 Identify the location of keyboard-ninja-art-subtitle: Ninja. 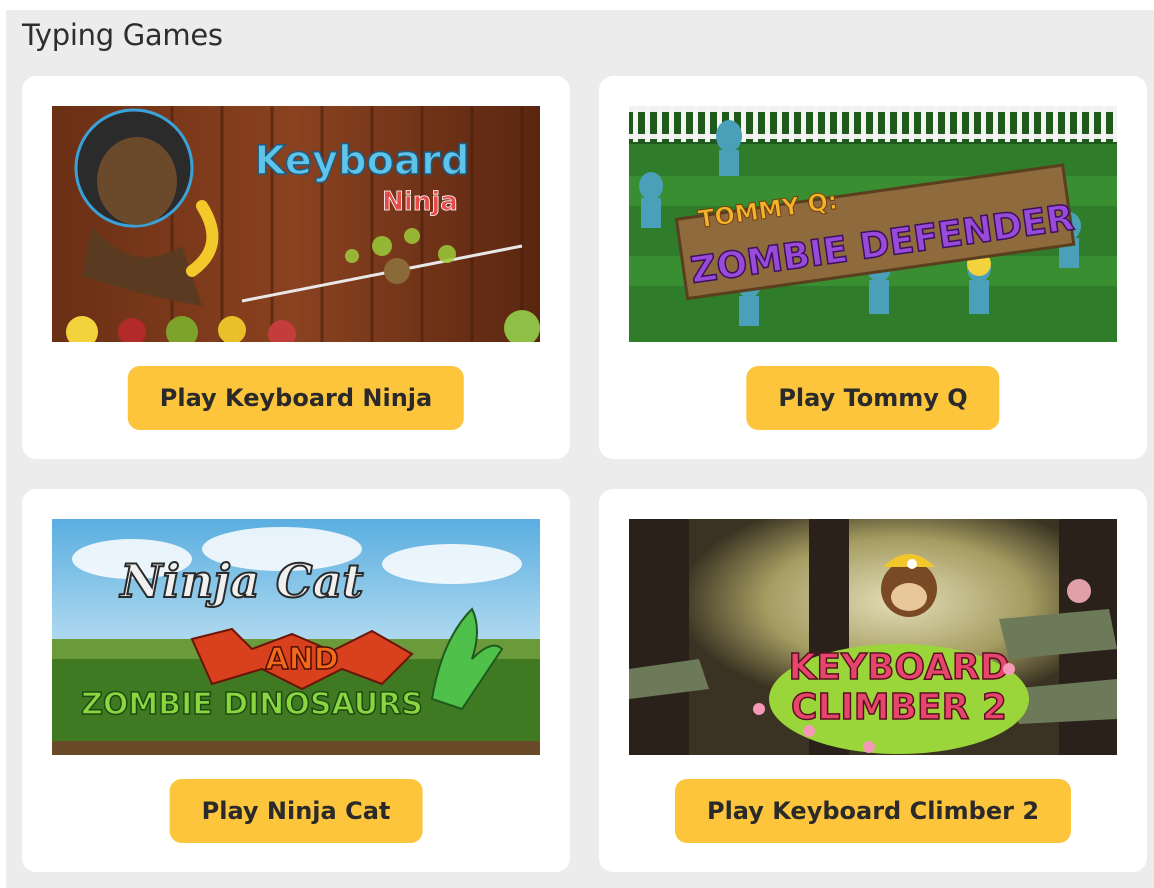
(420, 202).